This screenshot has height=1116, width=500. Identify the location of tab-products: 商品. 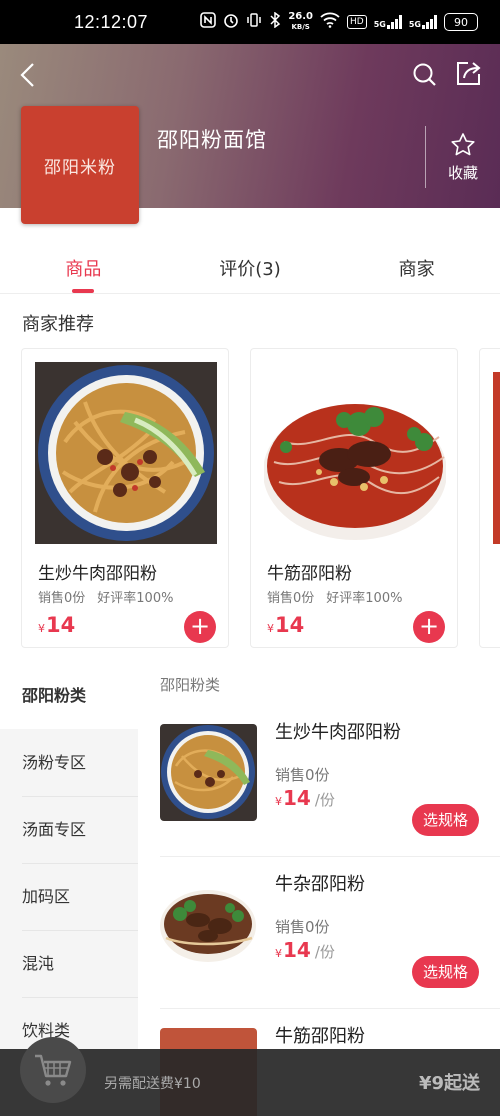
(83, 266).